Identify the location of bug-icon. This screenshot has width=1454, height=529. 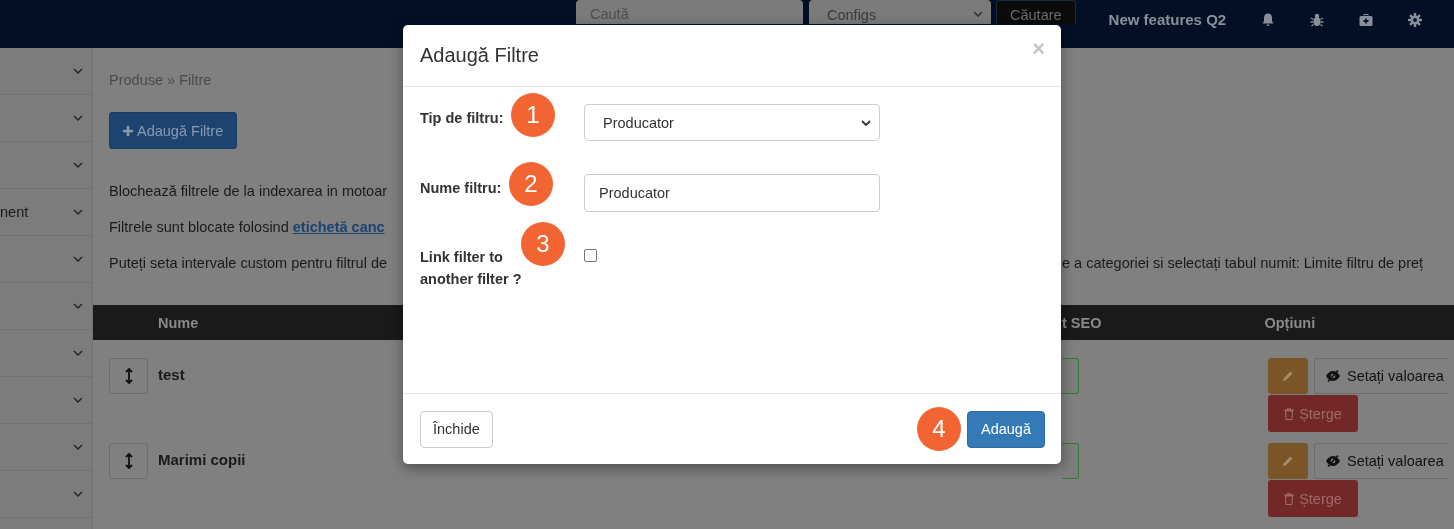
(1317, 20).